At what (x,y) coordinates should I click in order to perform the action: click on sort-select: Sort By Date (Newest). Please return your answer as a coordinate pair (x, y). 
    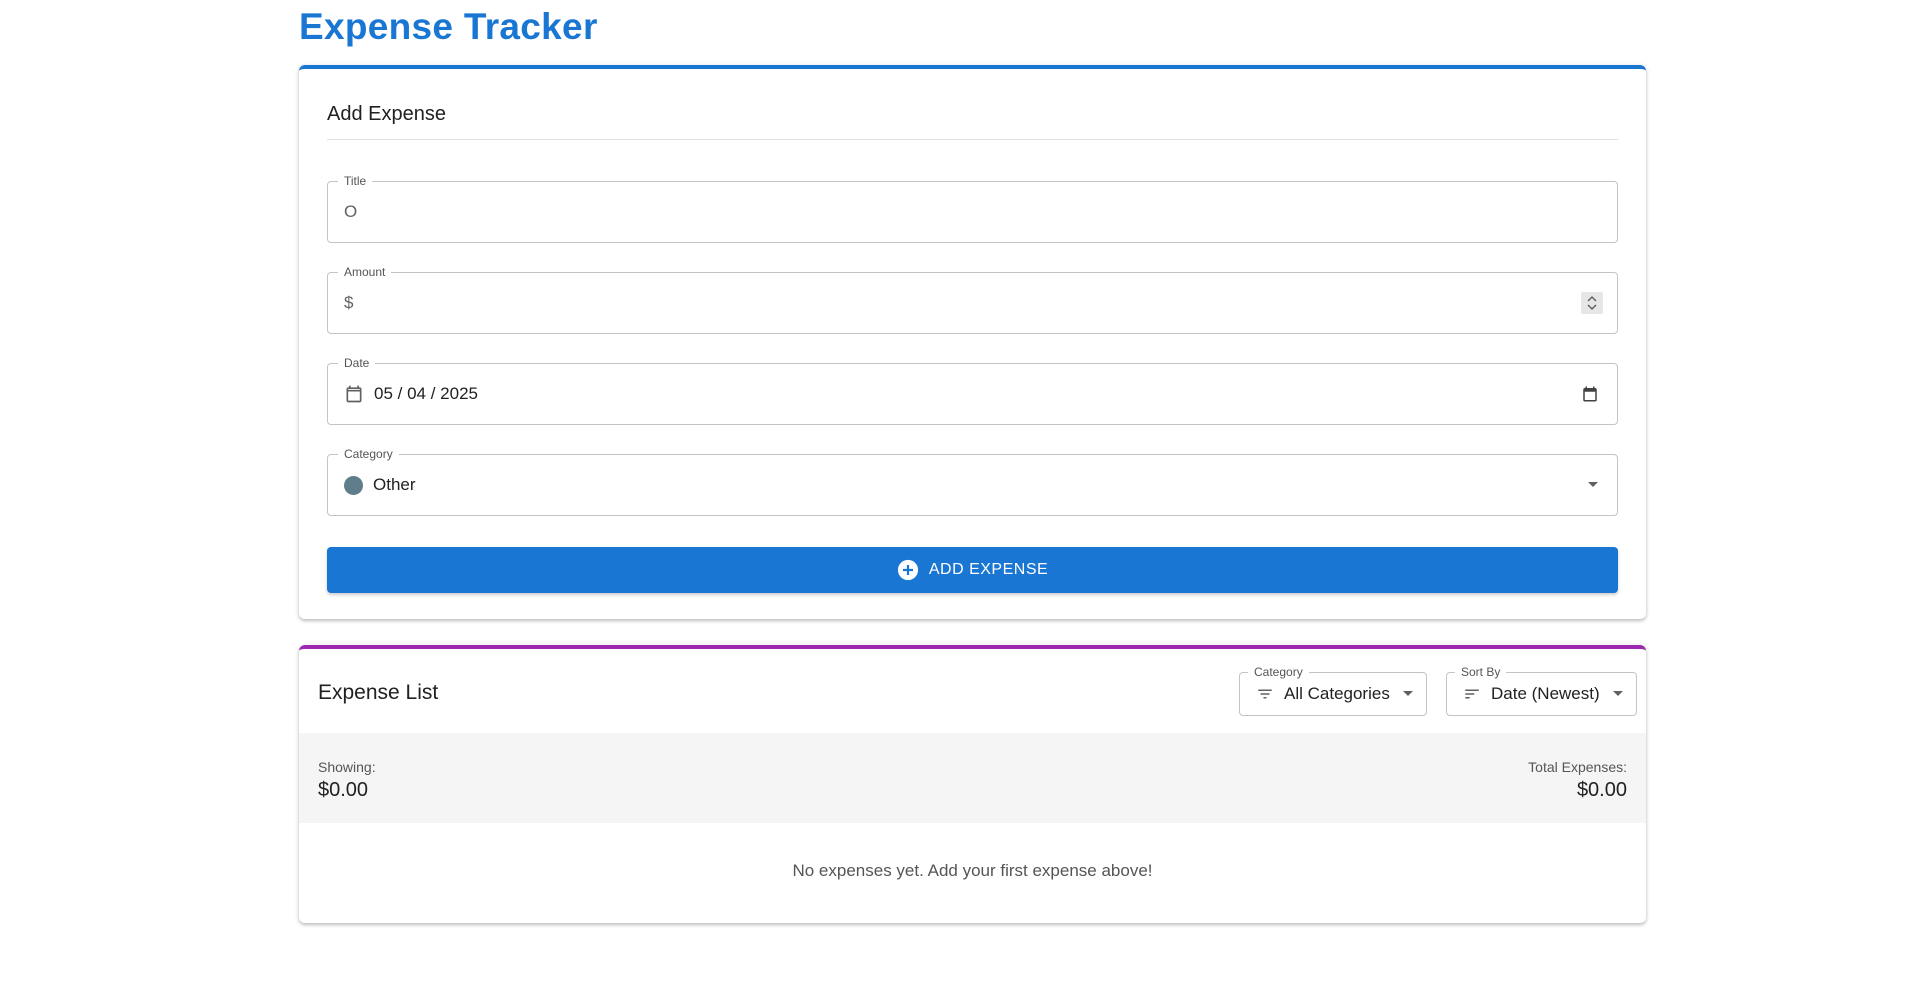
    Looking at the image, I should click on (1541, 690).